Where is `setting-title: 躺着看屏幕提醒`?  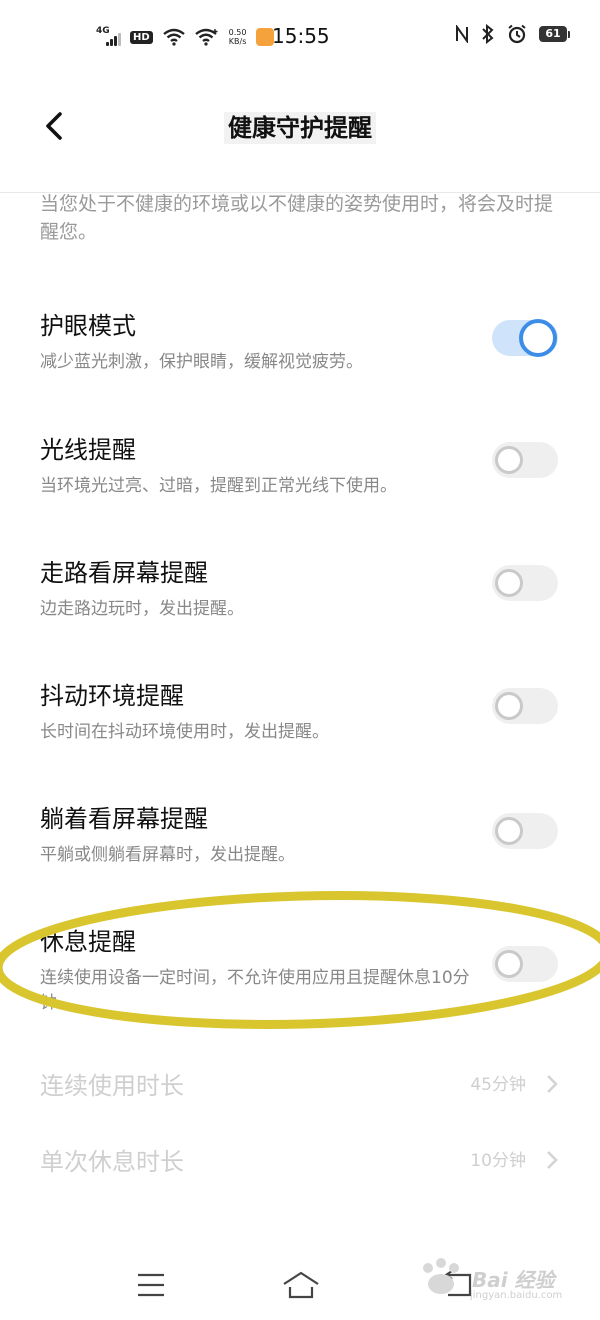
setting-title: 躺着看屏幕提醒 is located at coordinates (124, 819).